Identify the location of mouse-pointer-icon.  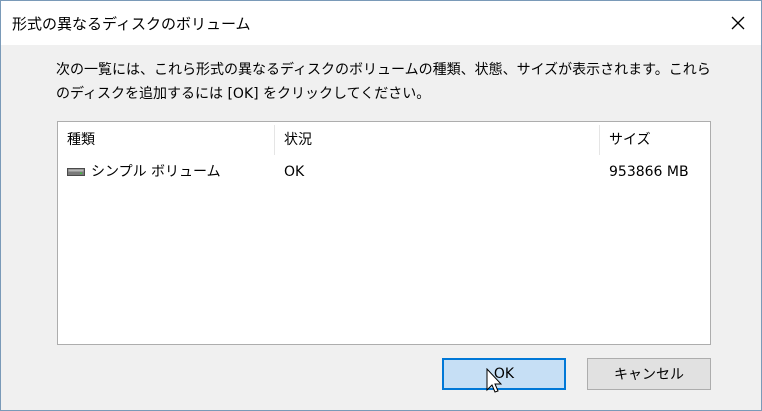
(494, 380).